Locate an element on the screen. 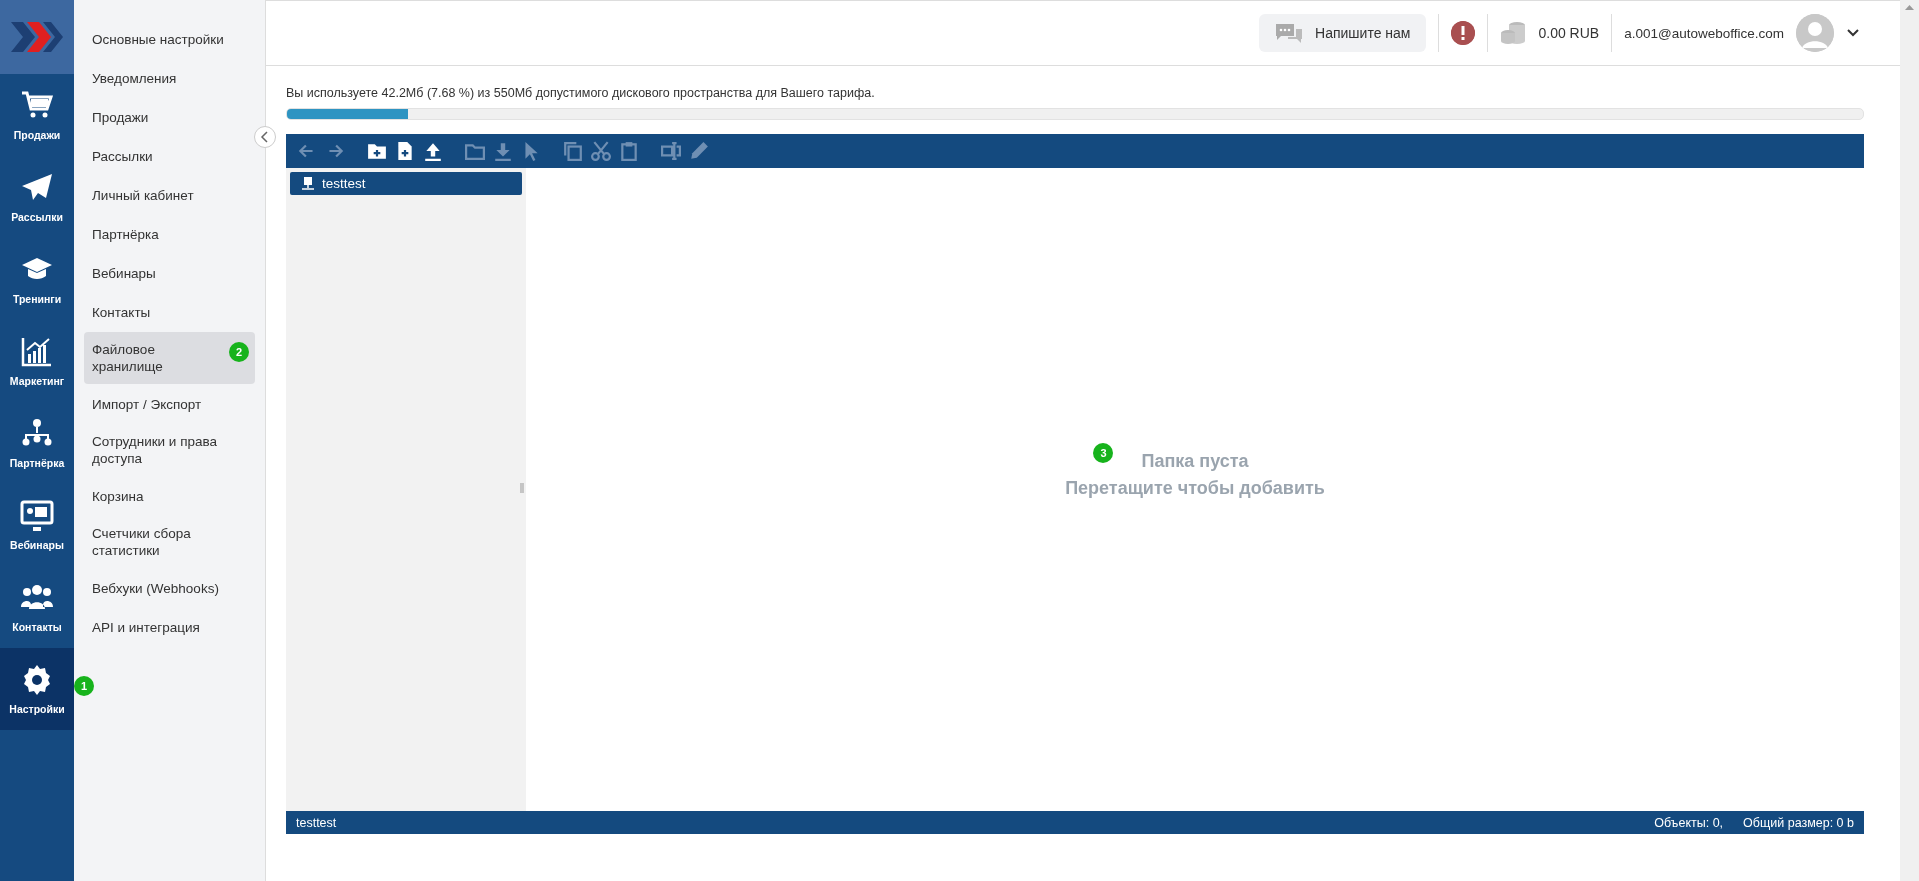 The width and height of the screenshot is (1919, 881). status-objects: Объекты: 0, is located at coordinates (1689, 822).